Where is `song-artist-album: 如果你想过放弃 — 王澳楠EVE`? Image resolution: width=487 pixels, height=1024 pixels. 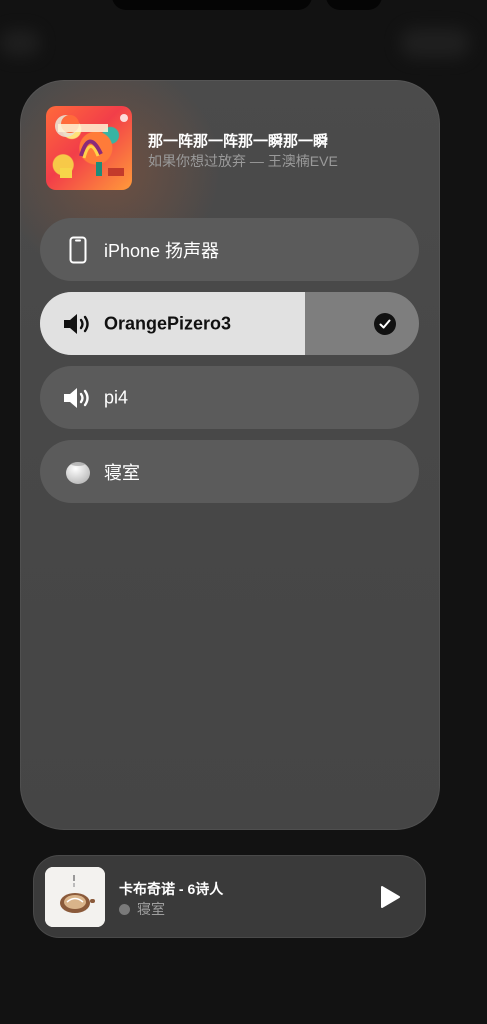
song-artist-album: 如果你想过放弃 — 王澳楠EVE is located at coordinates (243, 161).